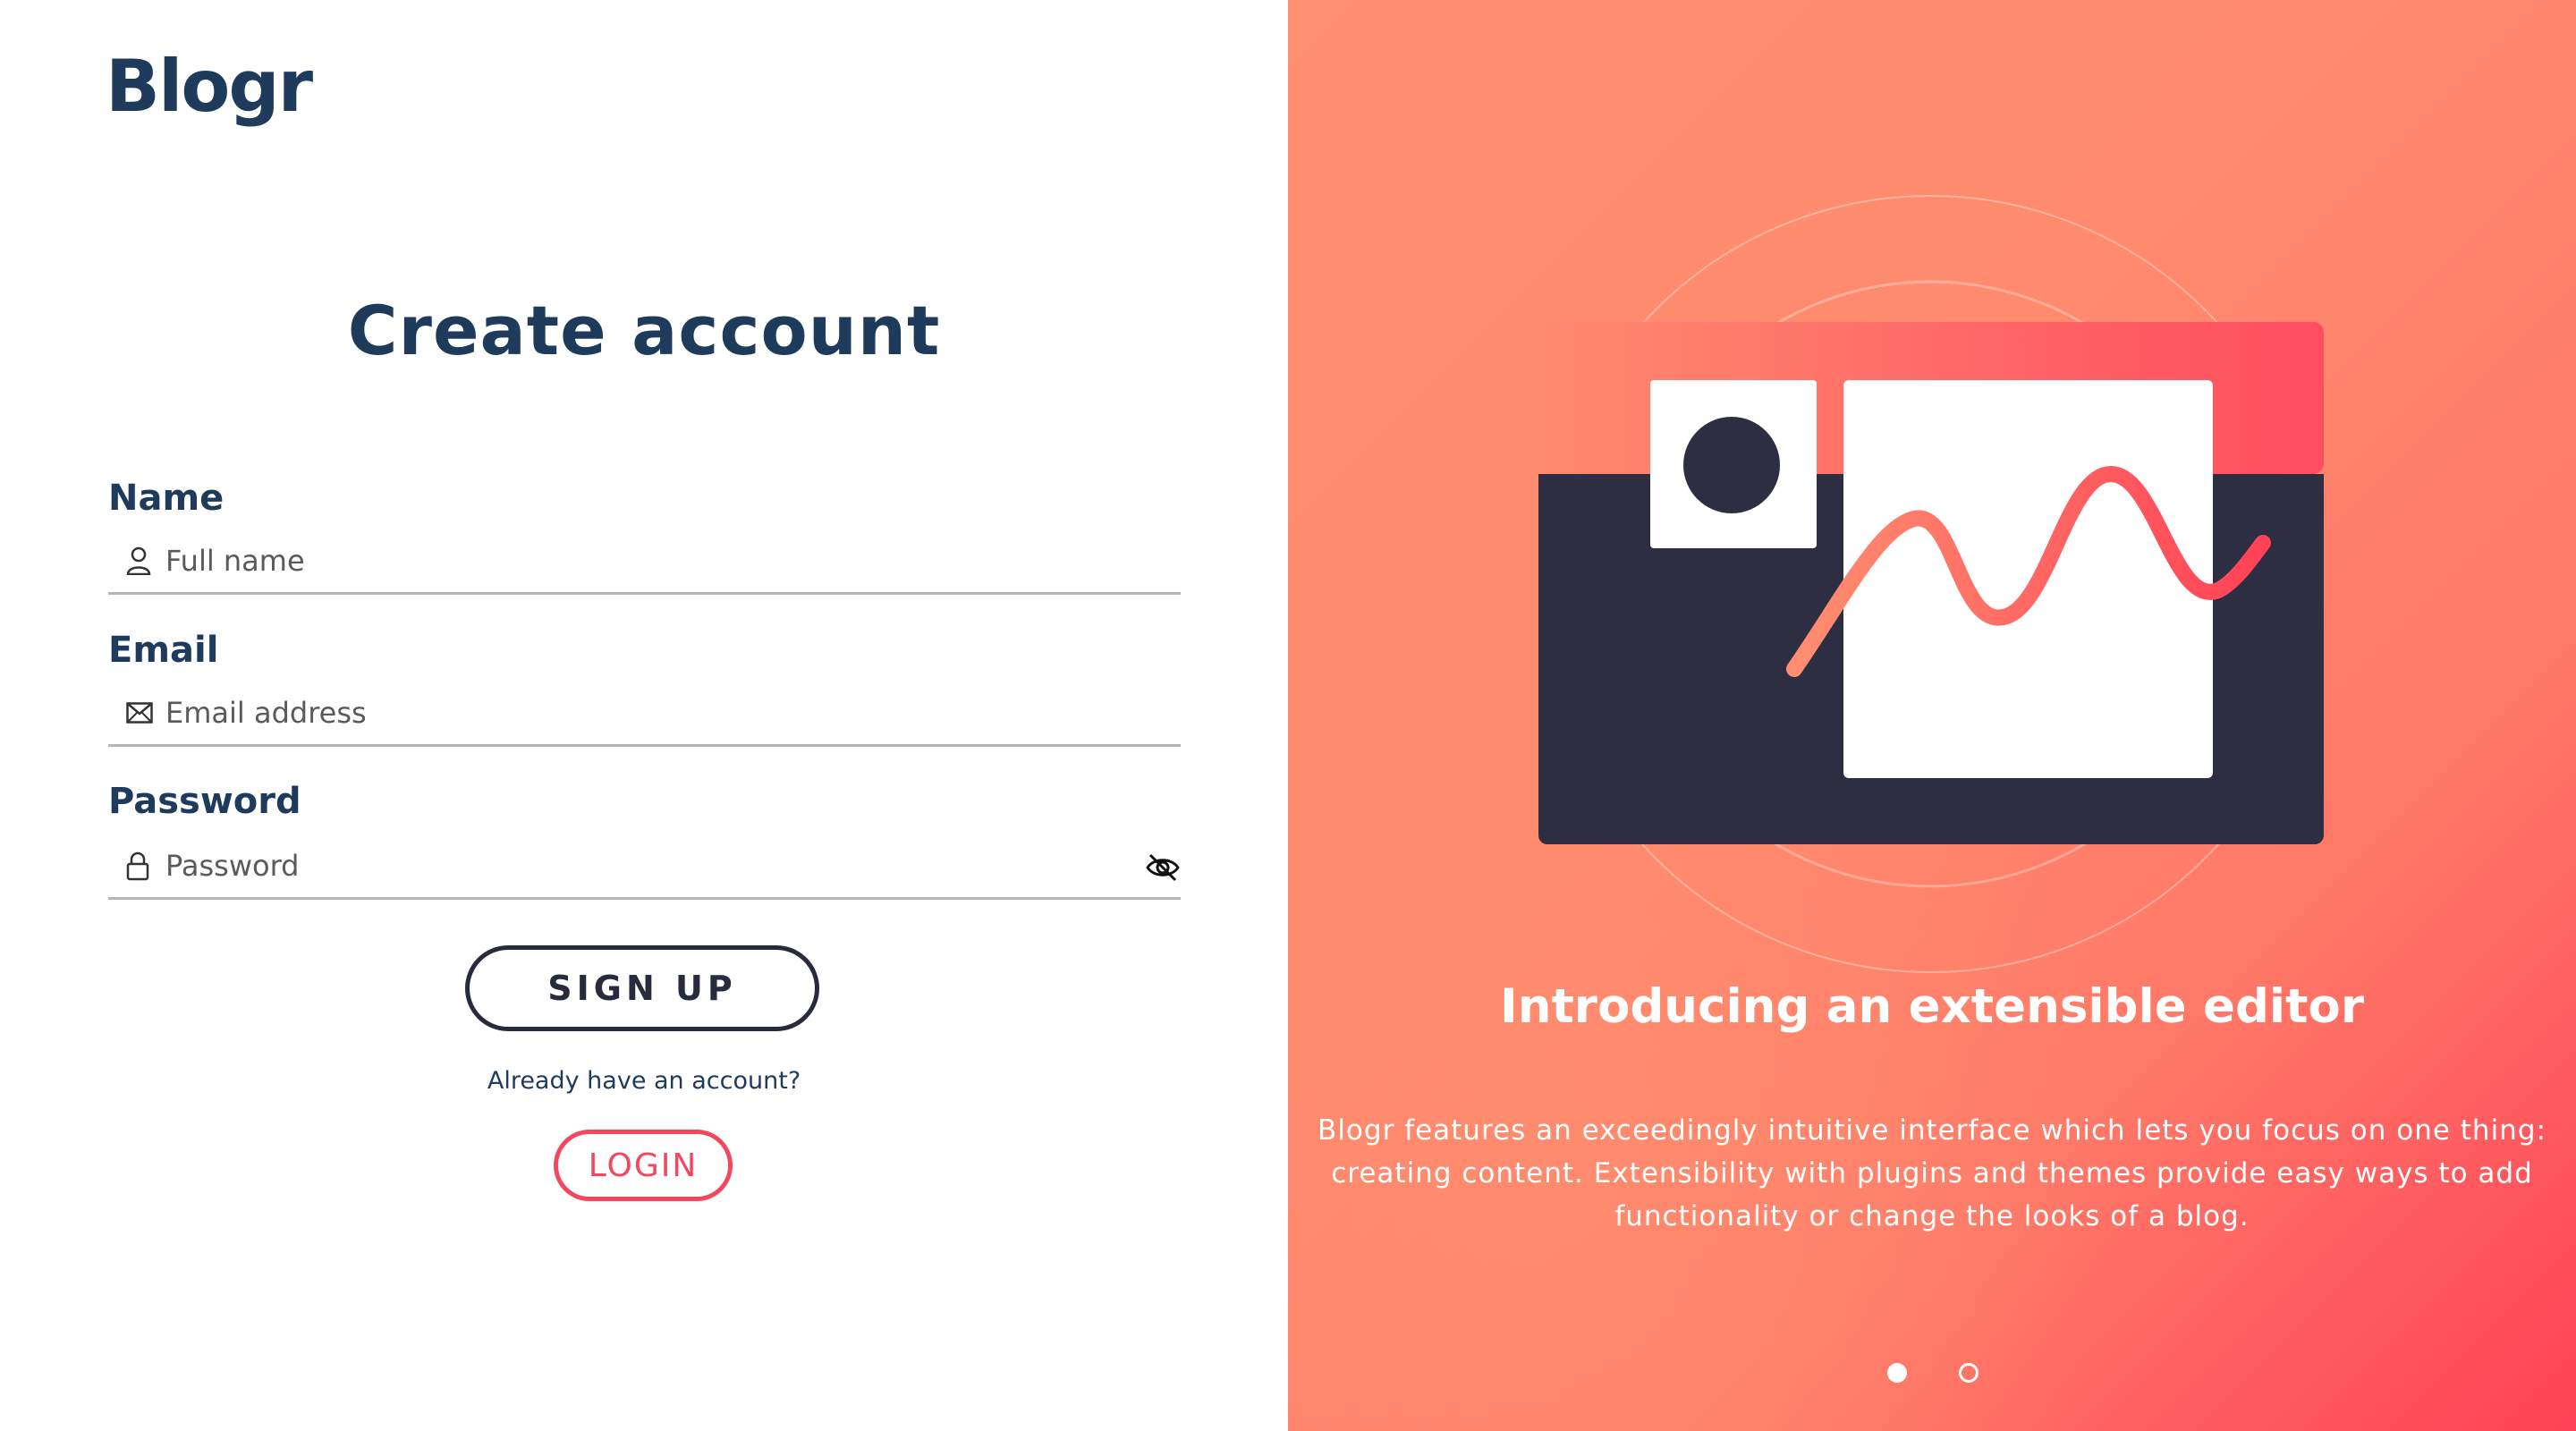 The image size is (2576, 1431). I want to click on logo: Blogr, so click(209, 87).